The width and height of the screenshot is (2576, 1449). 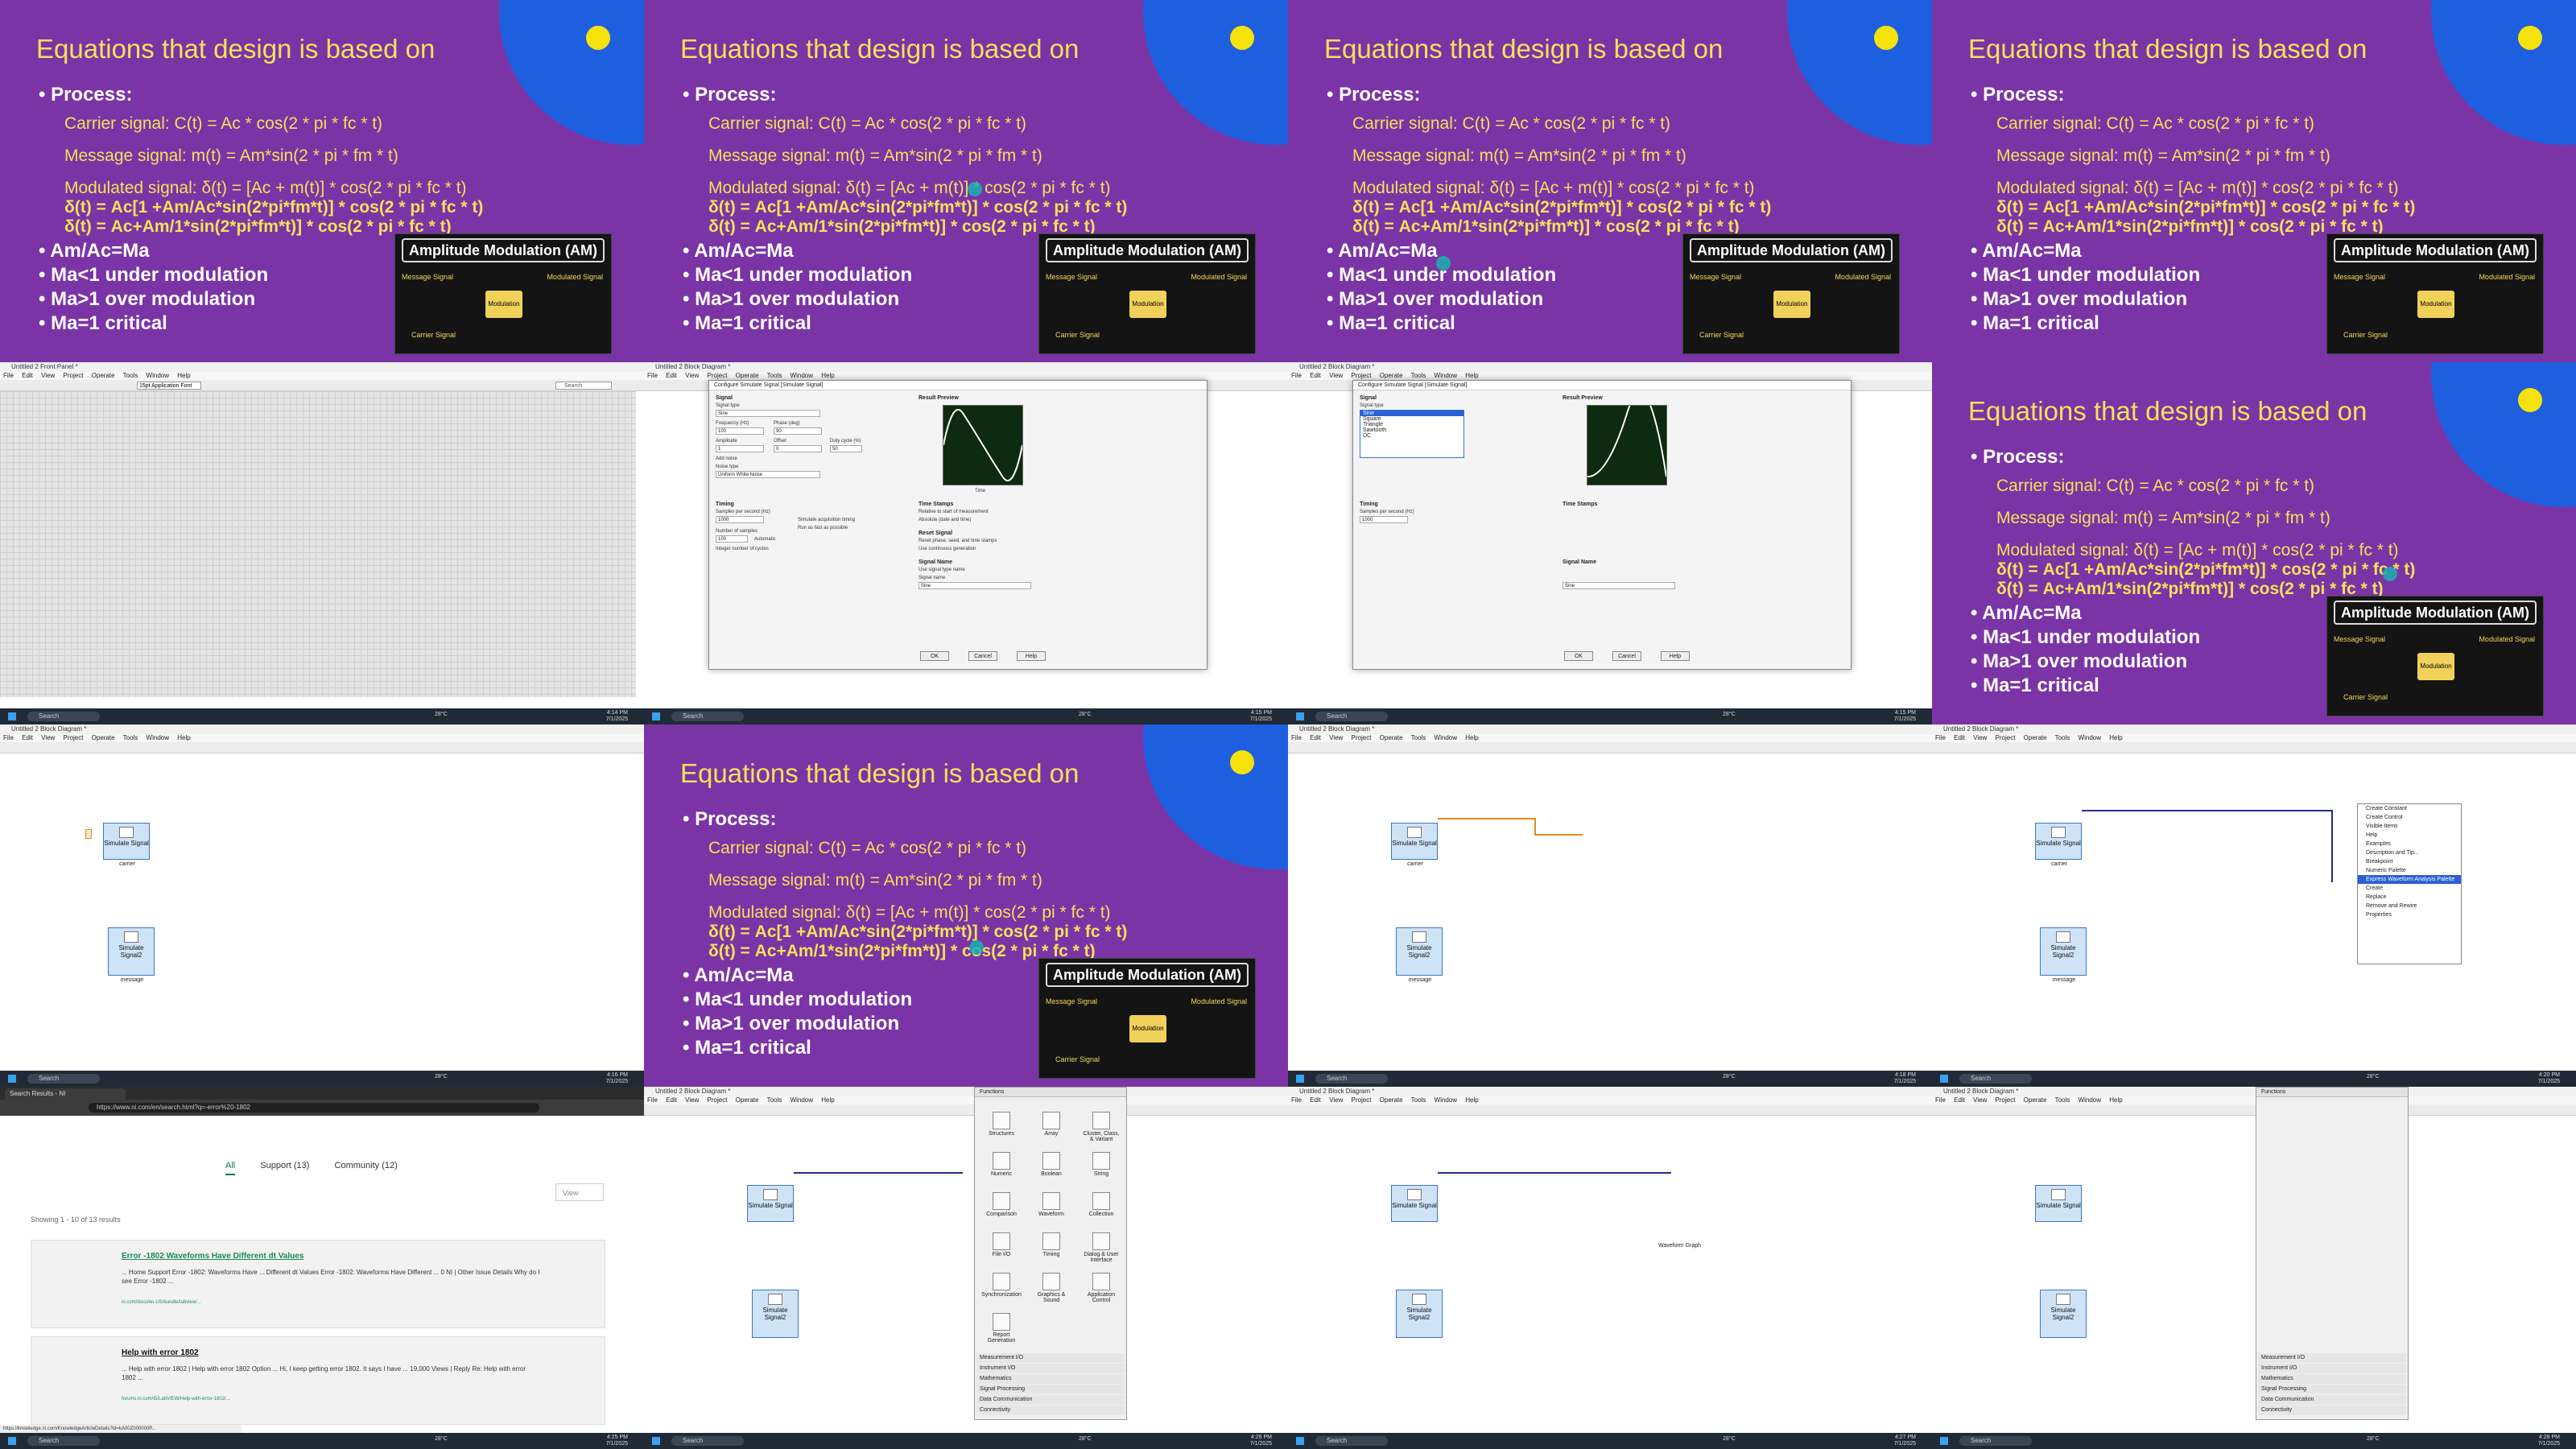 I want to click on dropdown-option: Sawtooth, so click(x=1411, y=430).